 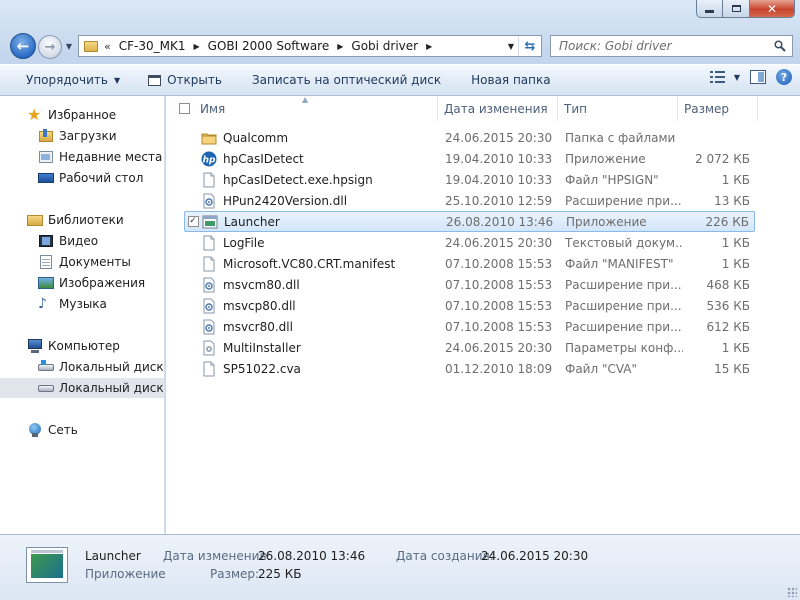 I want to click on caption-buttons: ✕, so click(x=745, y=9).